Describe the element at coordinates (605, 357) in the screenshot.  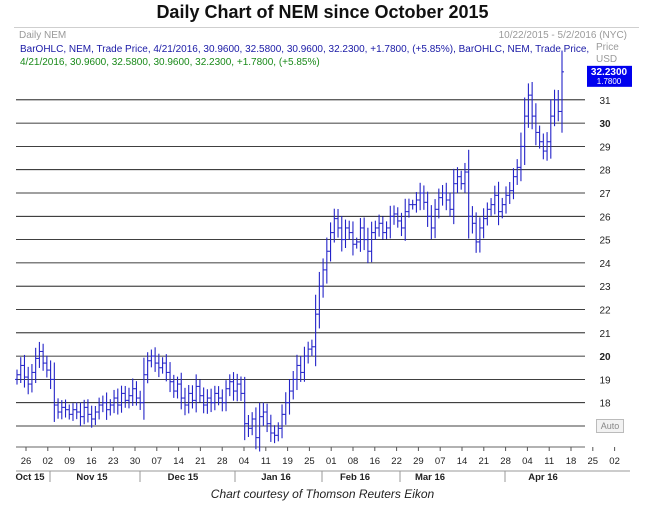
I see `y-tick-label: 20` at that location.